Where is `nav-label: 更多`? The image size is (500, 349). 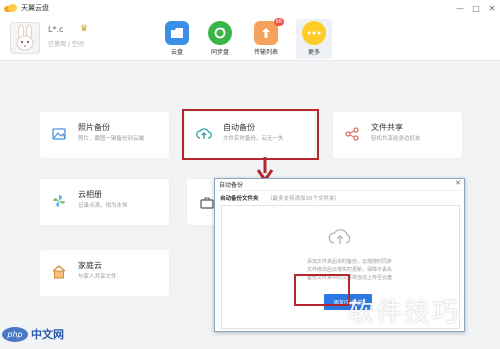 nav-label: 更多 is located at coordinates (313, 52).